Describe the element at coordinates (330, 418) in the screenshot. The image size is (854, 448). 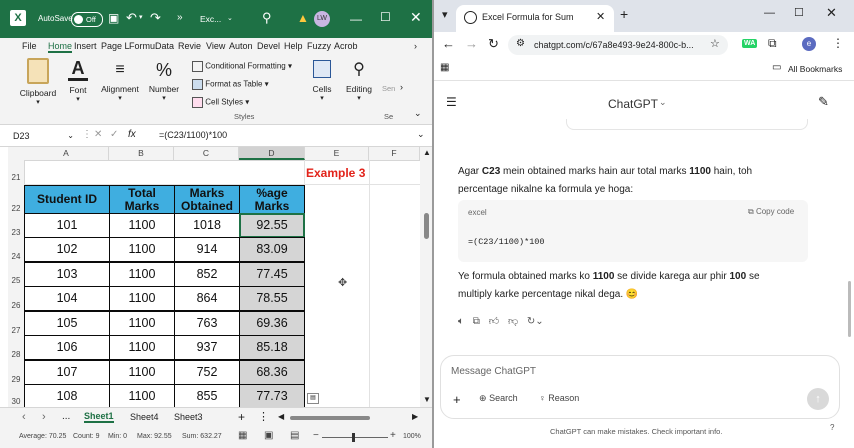
I see `horizontal-scroll-thumb` at that location.